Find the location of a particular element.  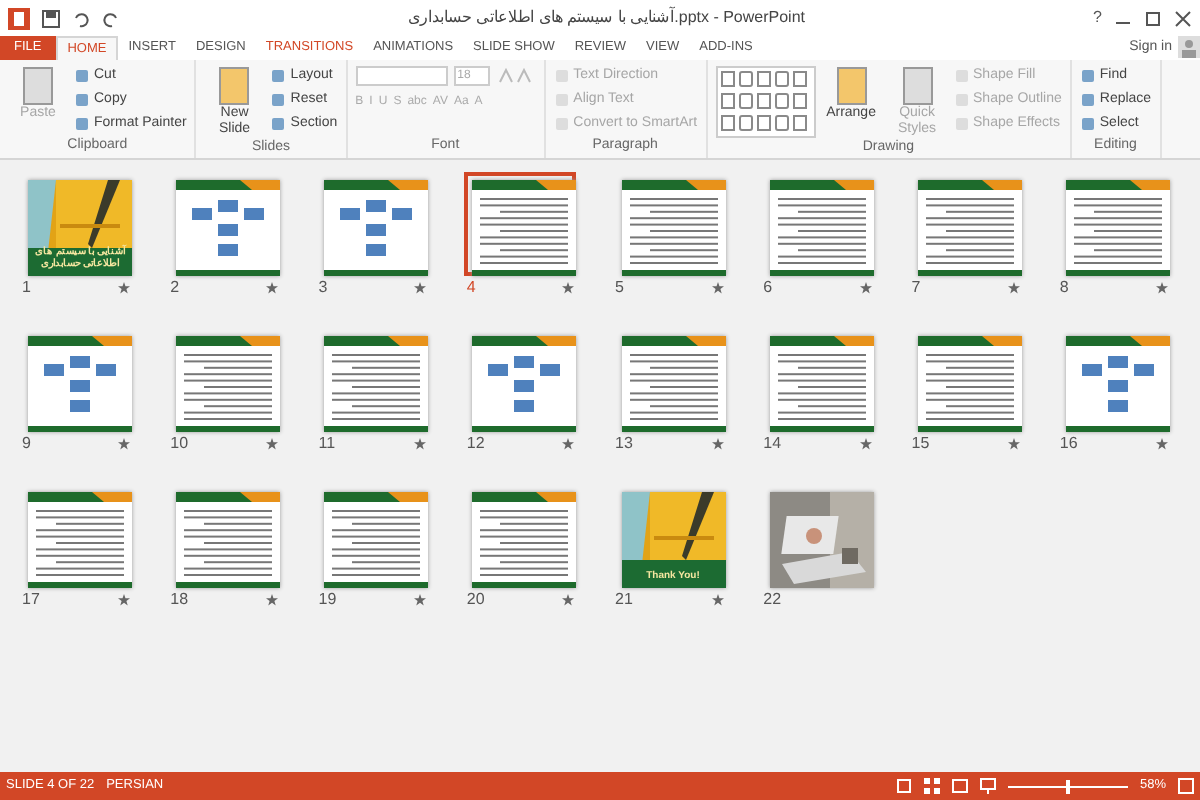

slide-number: 15 is located at coordinates (920, 444).